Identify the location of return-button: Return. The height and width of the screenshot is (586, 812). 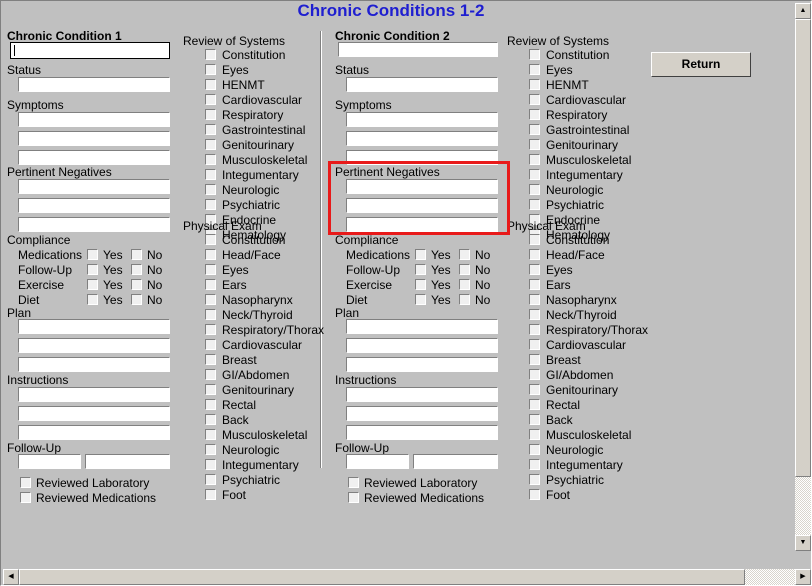
(701, 64).